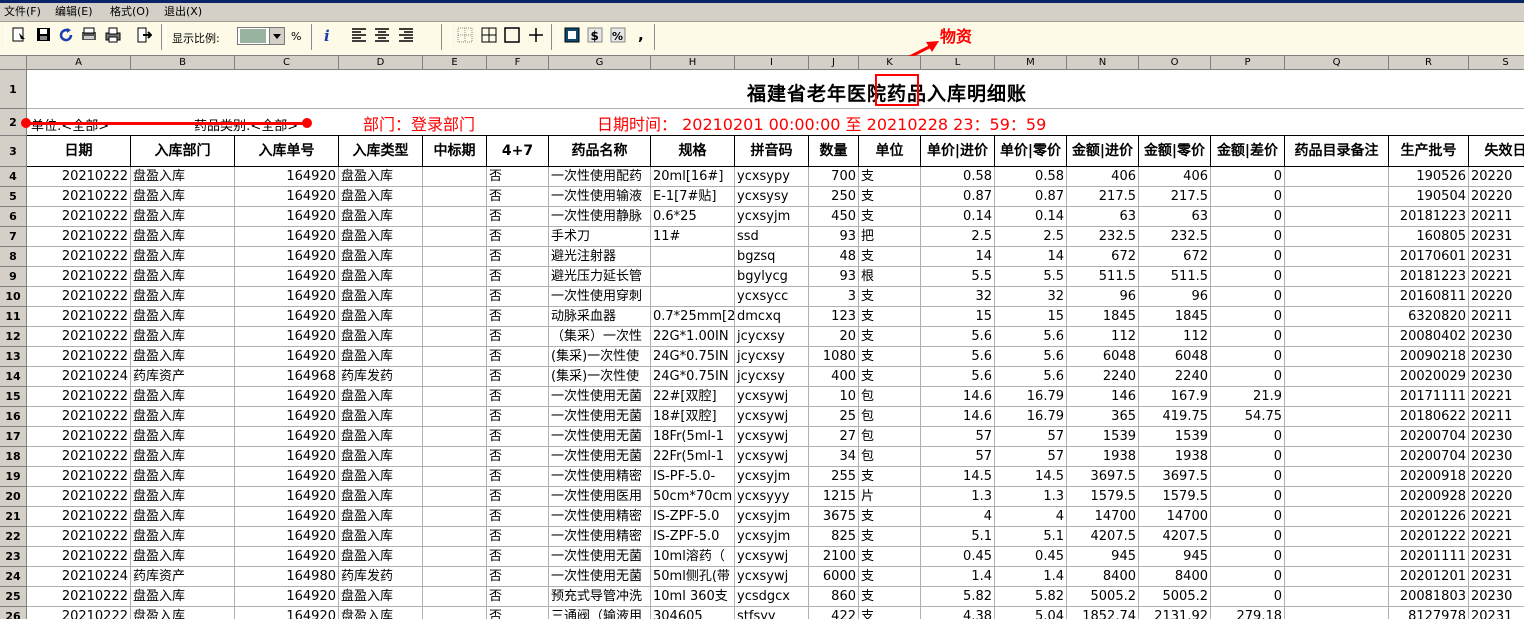 The height and width of the screenshot is (619, 1524). What do you see at coordinates (1103, 197) in the screenshot?
I see `table-cell: 217.5` at bounding box center [1103, 197].